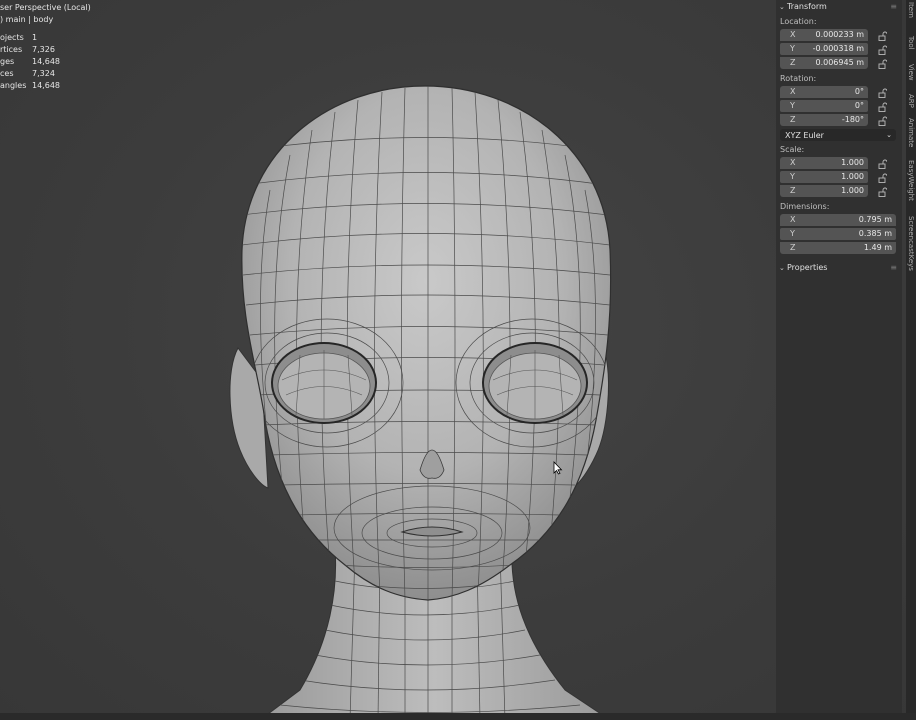  I want to click on mouse-cursor-icon, so click(558, 468).